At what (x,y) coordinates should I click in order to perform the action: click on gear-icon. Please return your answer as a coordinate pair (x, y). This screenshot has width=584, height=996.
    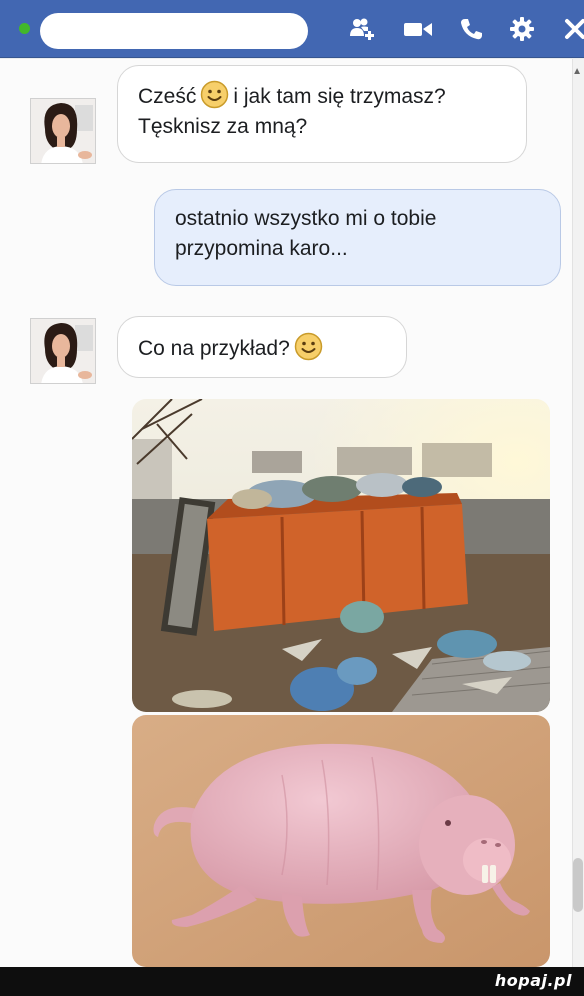
    Looking at the image, I should click on (522, 29).